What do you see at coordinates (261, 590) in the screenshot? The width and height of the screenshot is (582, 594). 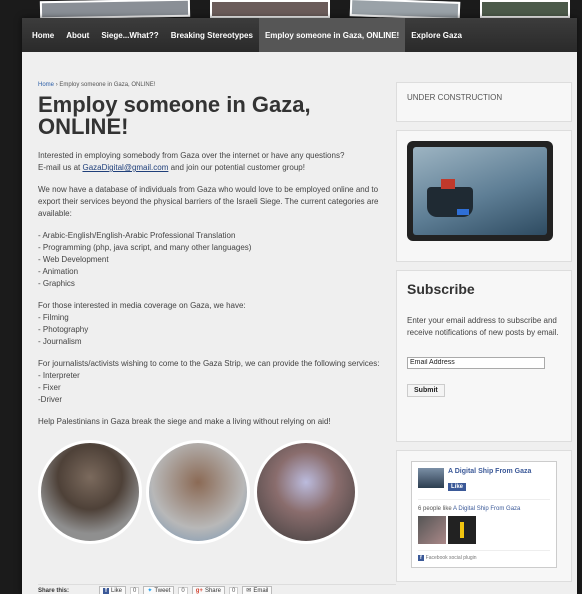 I see `email-label: Email` at bounding box center [261, 590].